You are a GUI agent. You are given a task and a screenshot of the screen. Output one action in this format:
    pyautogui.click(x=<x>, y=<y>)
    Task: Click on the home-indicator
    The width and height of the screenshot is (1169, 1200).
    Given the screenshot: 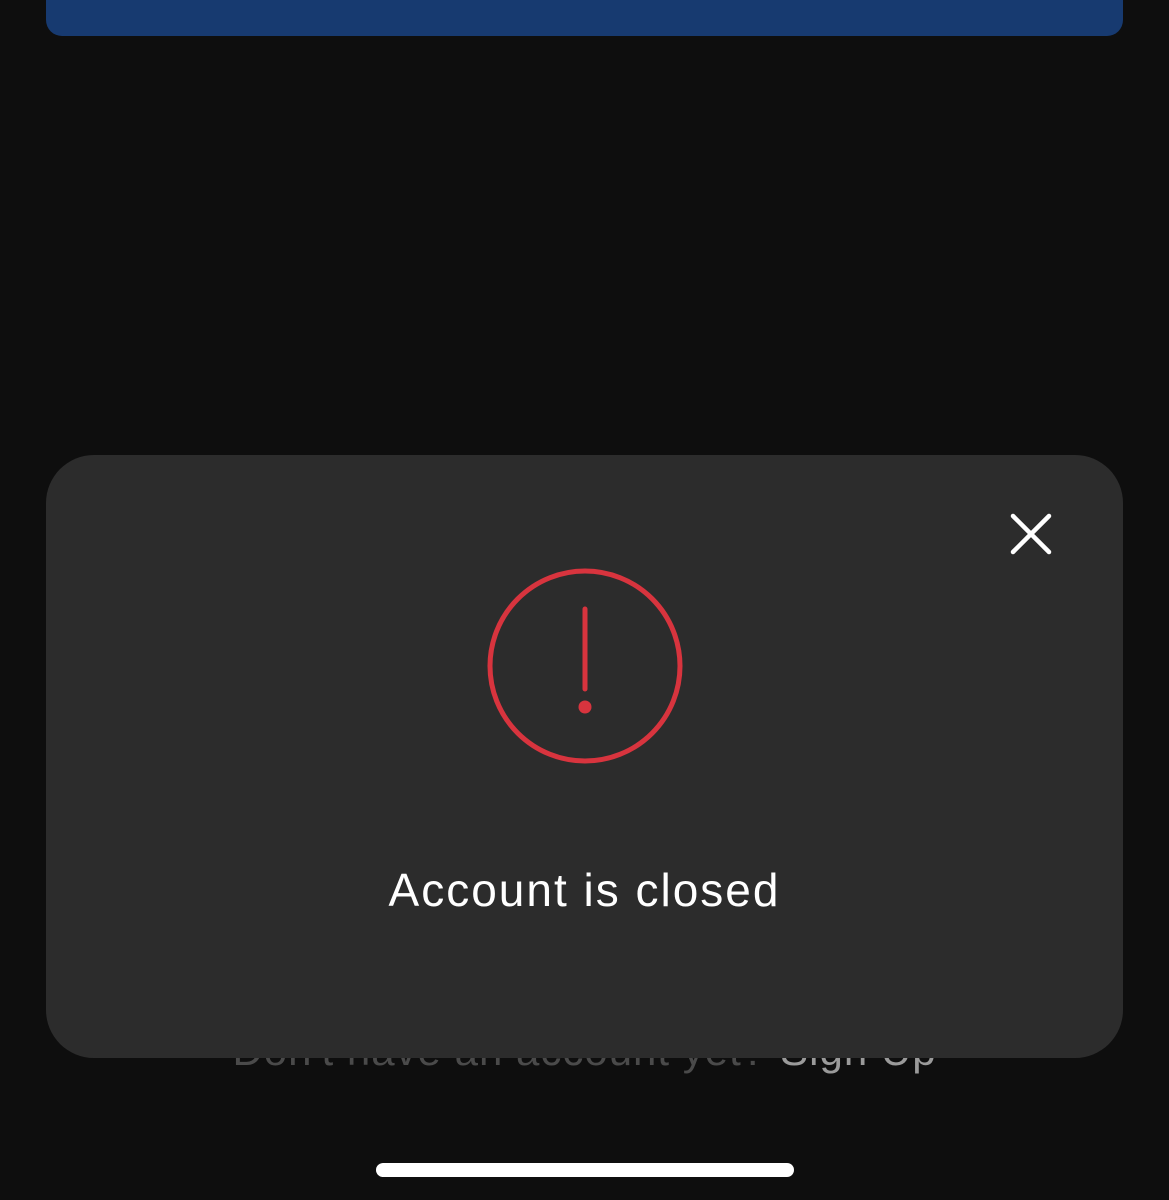 What is the action you would take?
    pyautogui.click(x=585, y=1170)
    